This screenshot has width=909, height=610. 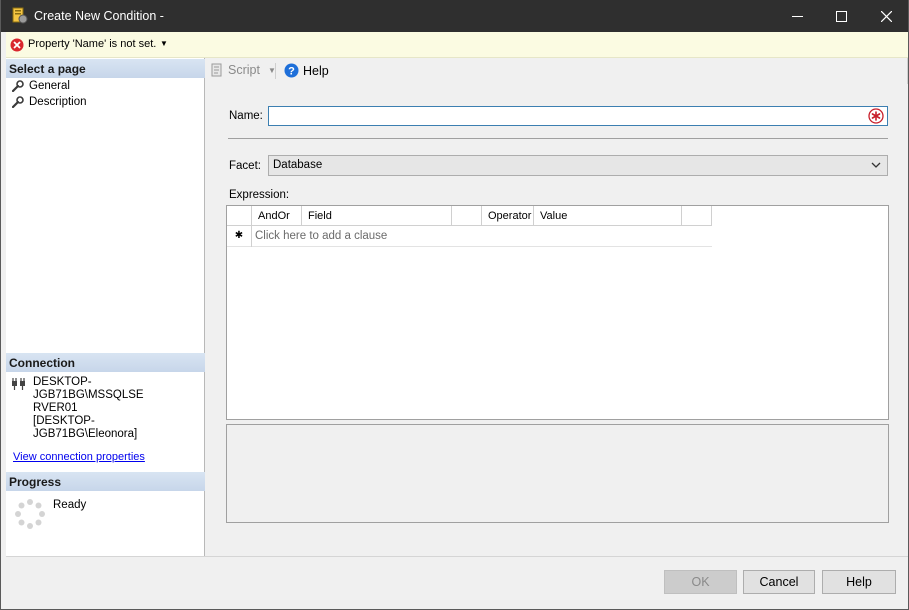 I want to click on facet-label: Facet:, so click(x=245, y=166).